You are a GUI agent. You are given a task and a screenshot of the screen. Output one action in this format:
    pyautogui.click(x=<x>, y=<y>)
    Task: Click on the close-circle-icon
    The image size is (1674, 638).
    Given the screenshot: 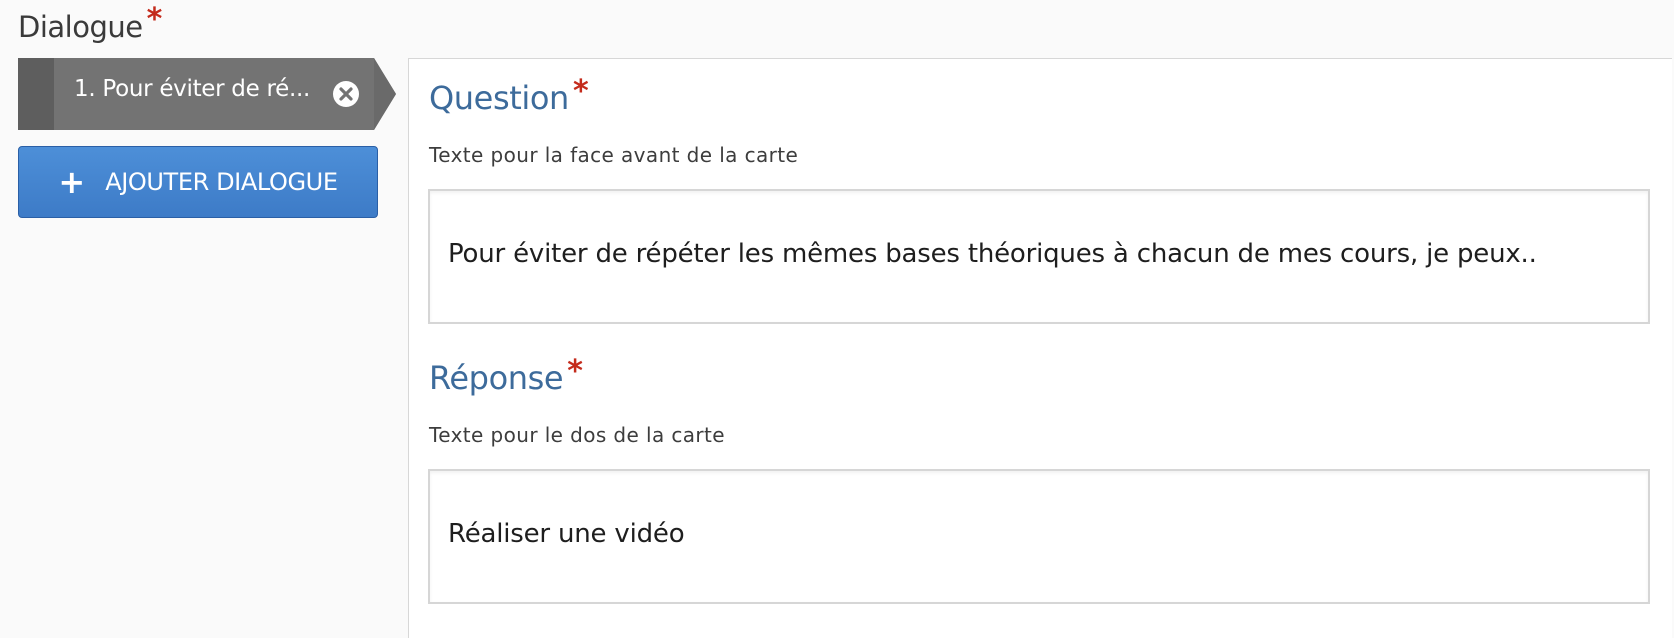 What is the action you would take?
    pyautogui.click(x=346, y=94)
    